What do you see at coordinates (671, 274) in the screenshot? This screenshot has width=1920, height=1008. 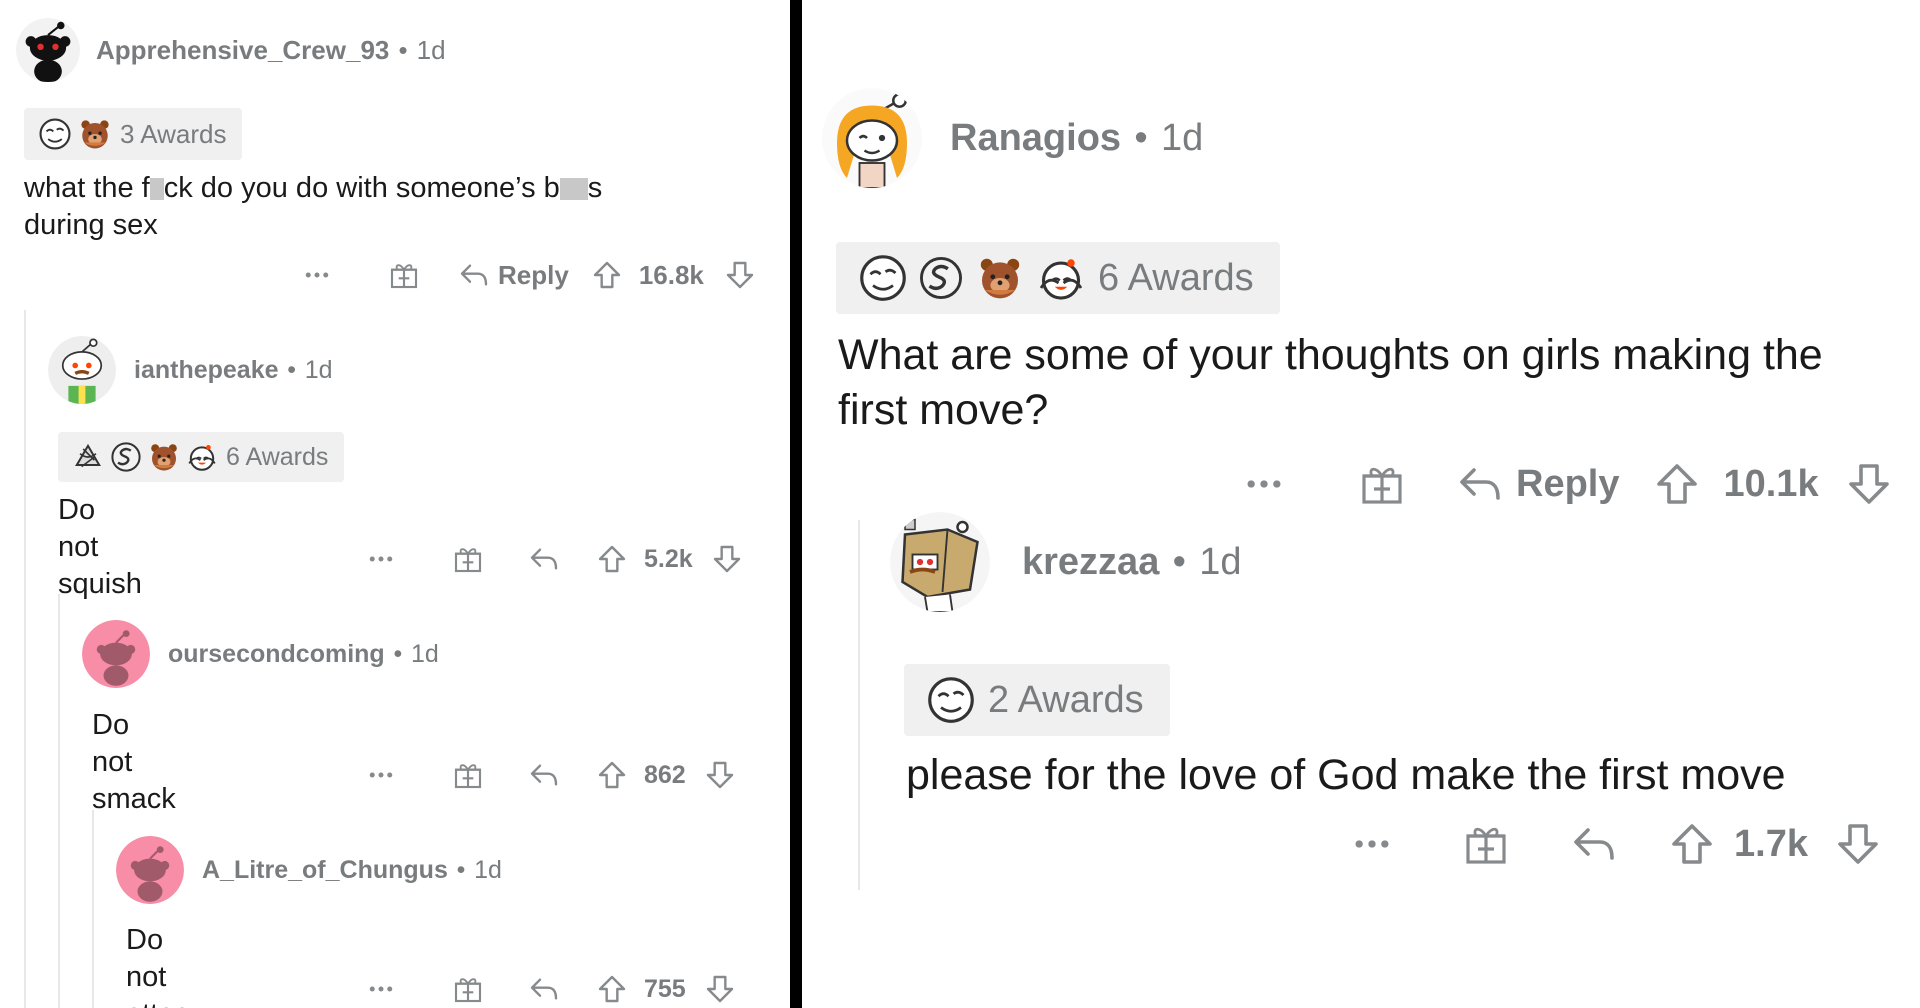 I see `vote-score: 16.8k` at bounding box center [671, 274].